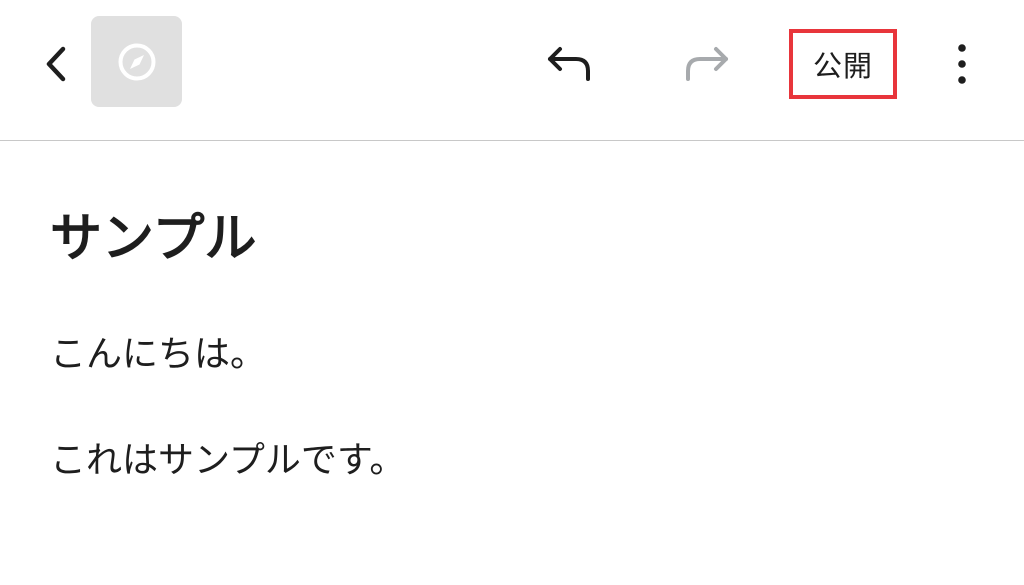 This screenshot has height=585, width=1024. I want to click on chevron-left-icon, so click(56, 64).